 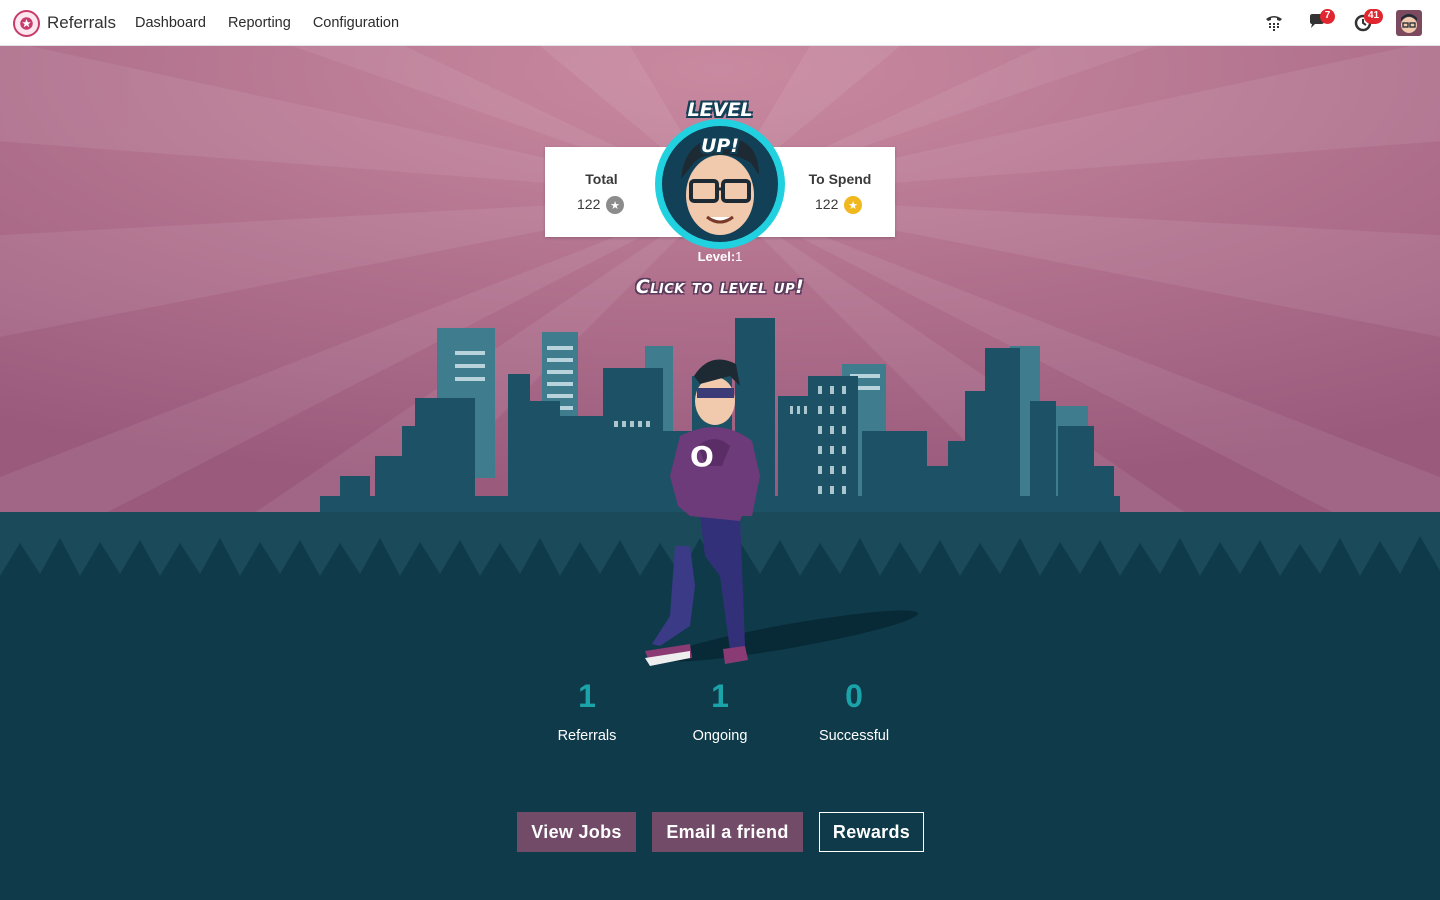 I want to click on level-value: 1, so click(x=739, y=256).